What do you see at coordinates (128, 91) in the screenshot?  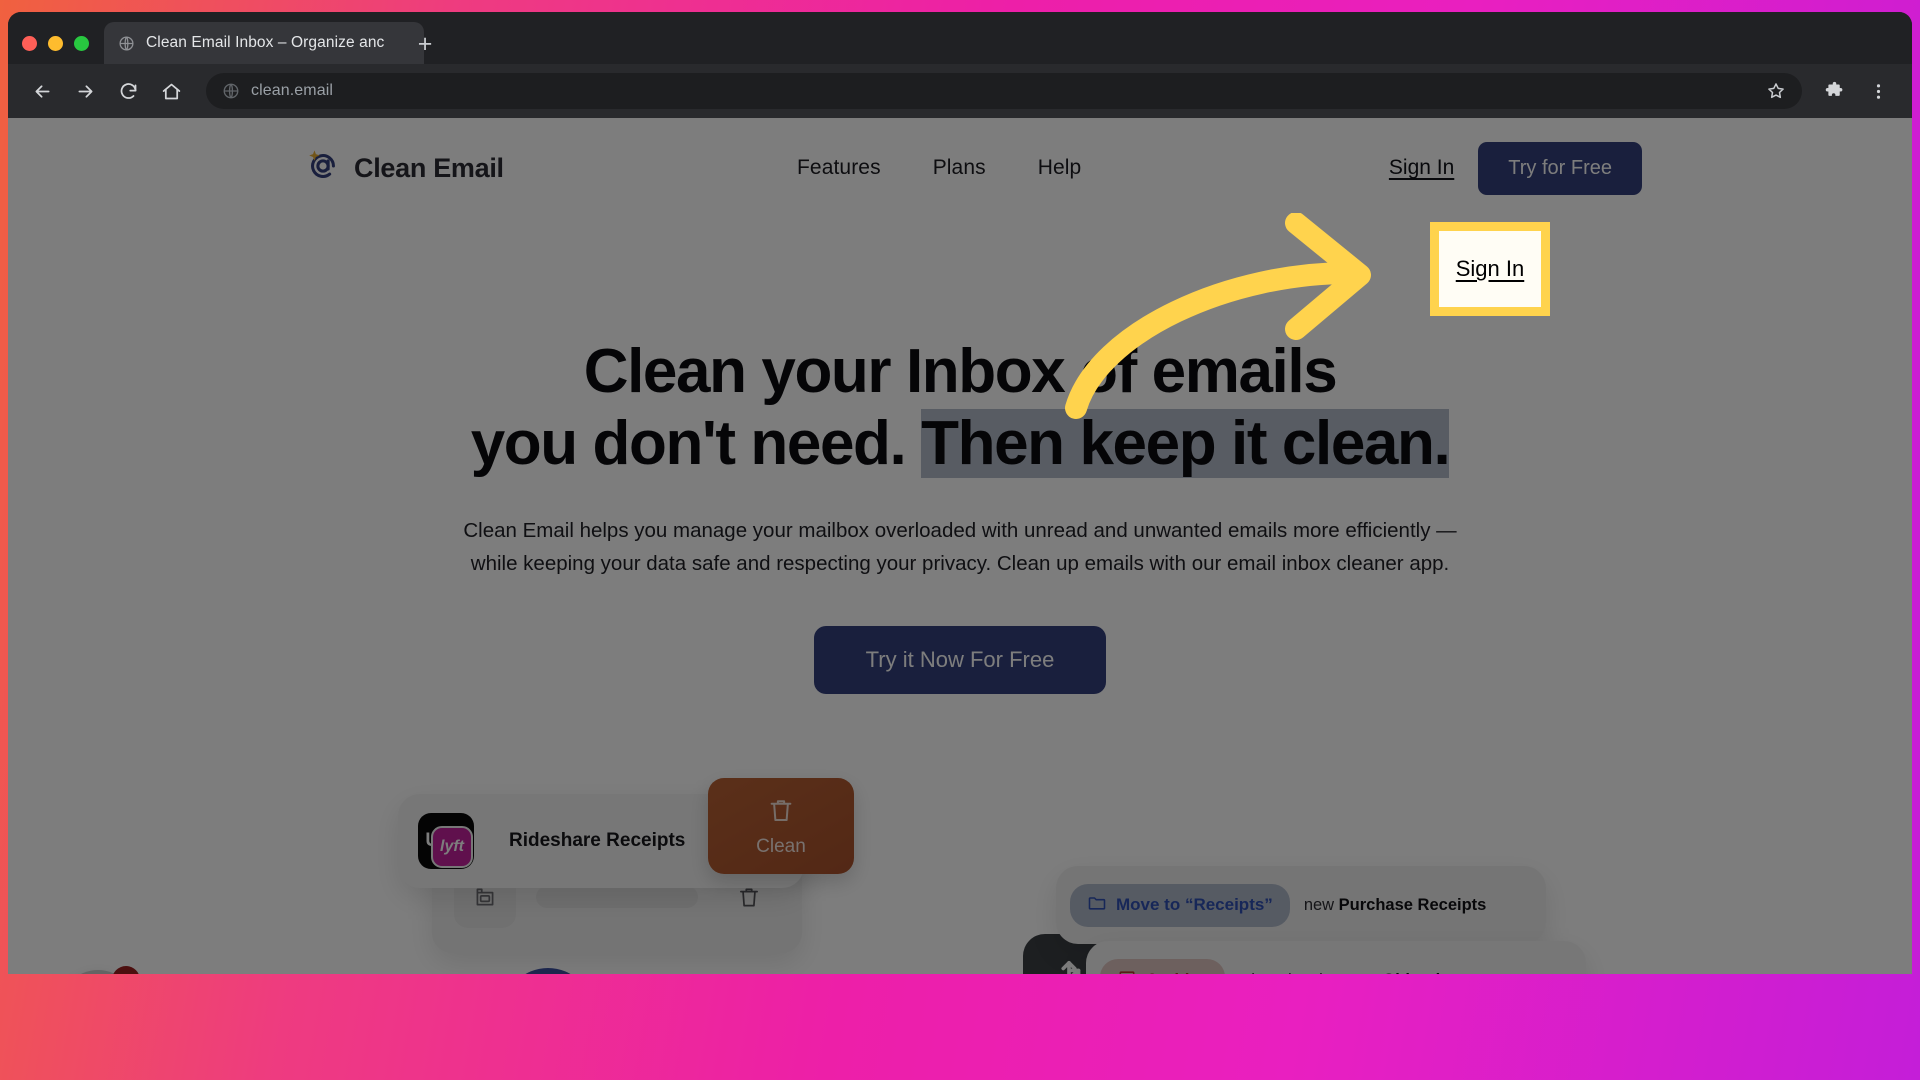 I see `reload-button` at bounding box center [128, 91].